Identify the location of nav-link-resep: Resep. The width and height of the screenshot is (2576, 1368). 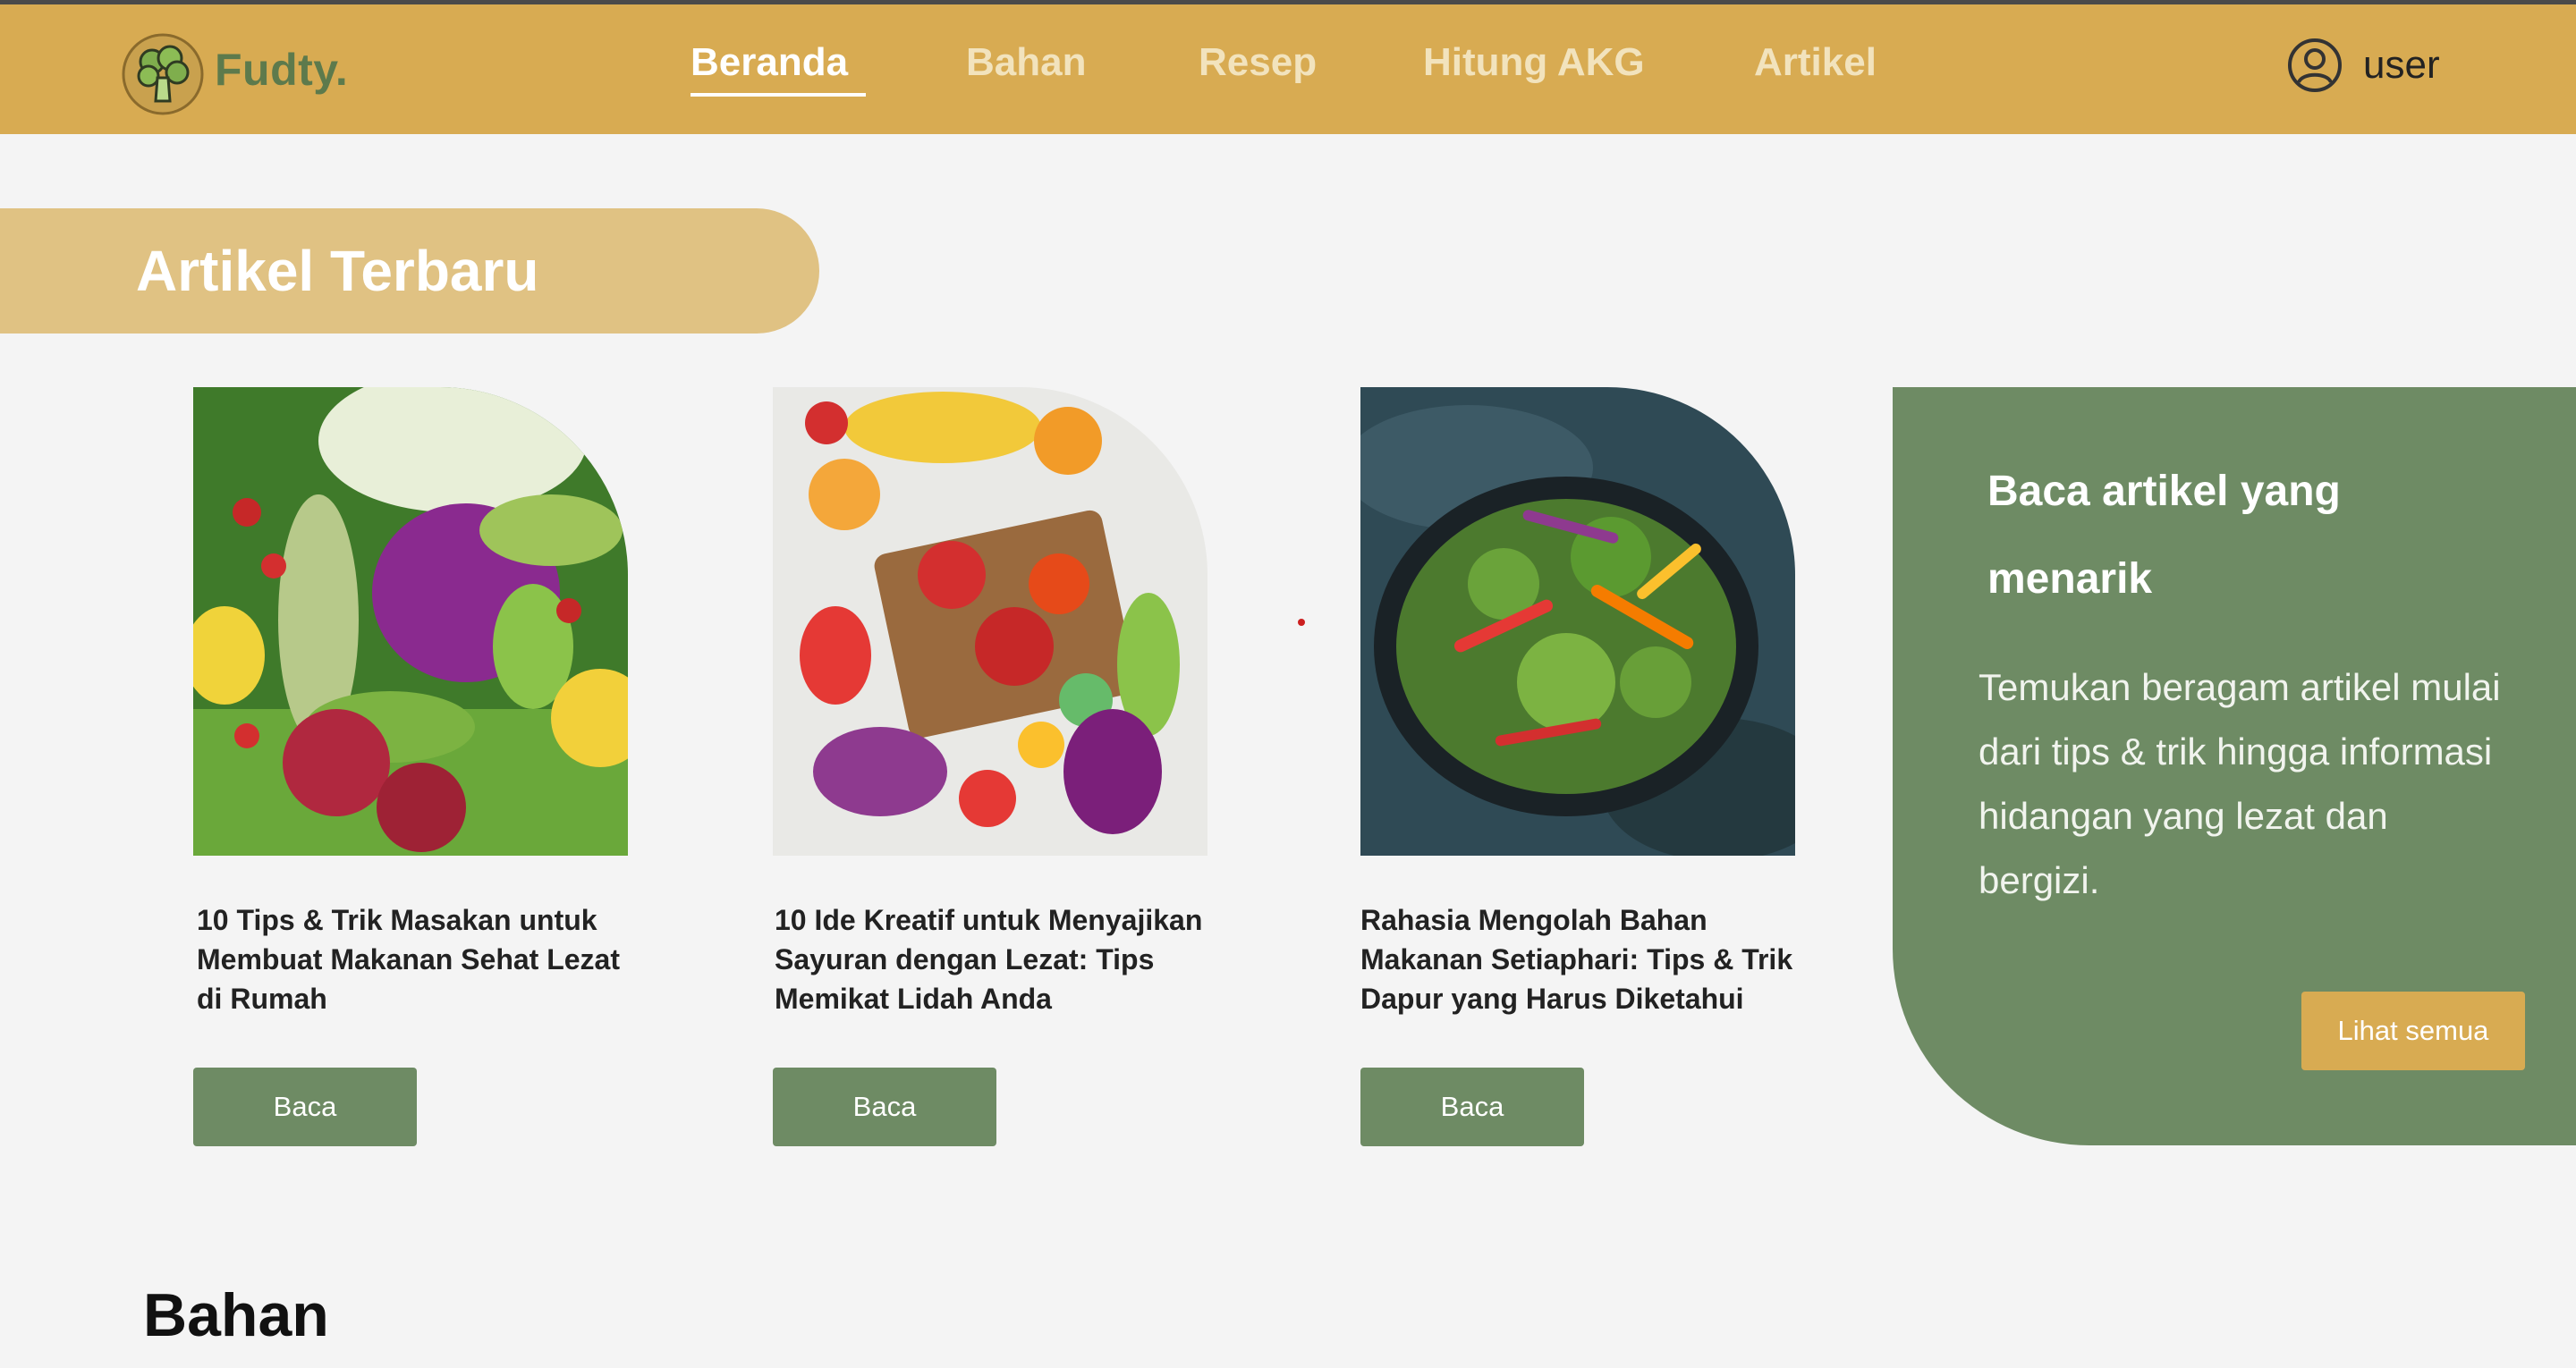
(1258, 63).